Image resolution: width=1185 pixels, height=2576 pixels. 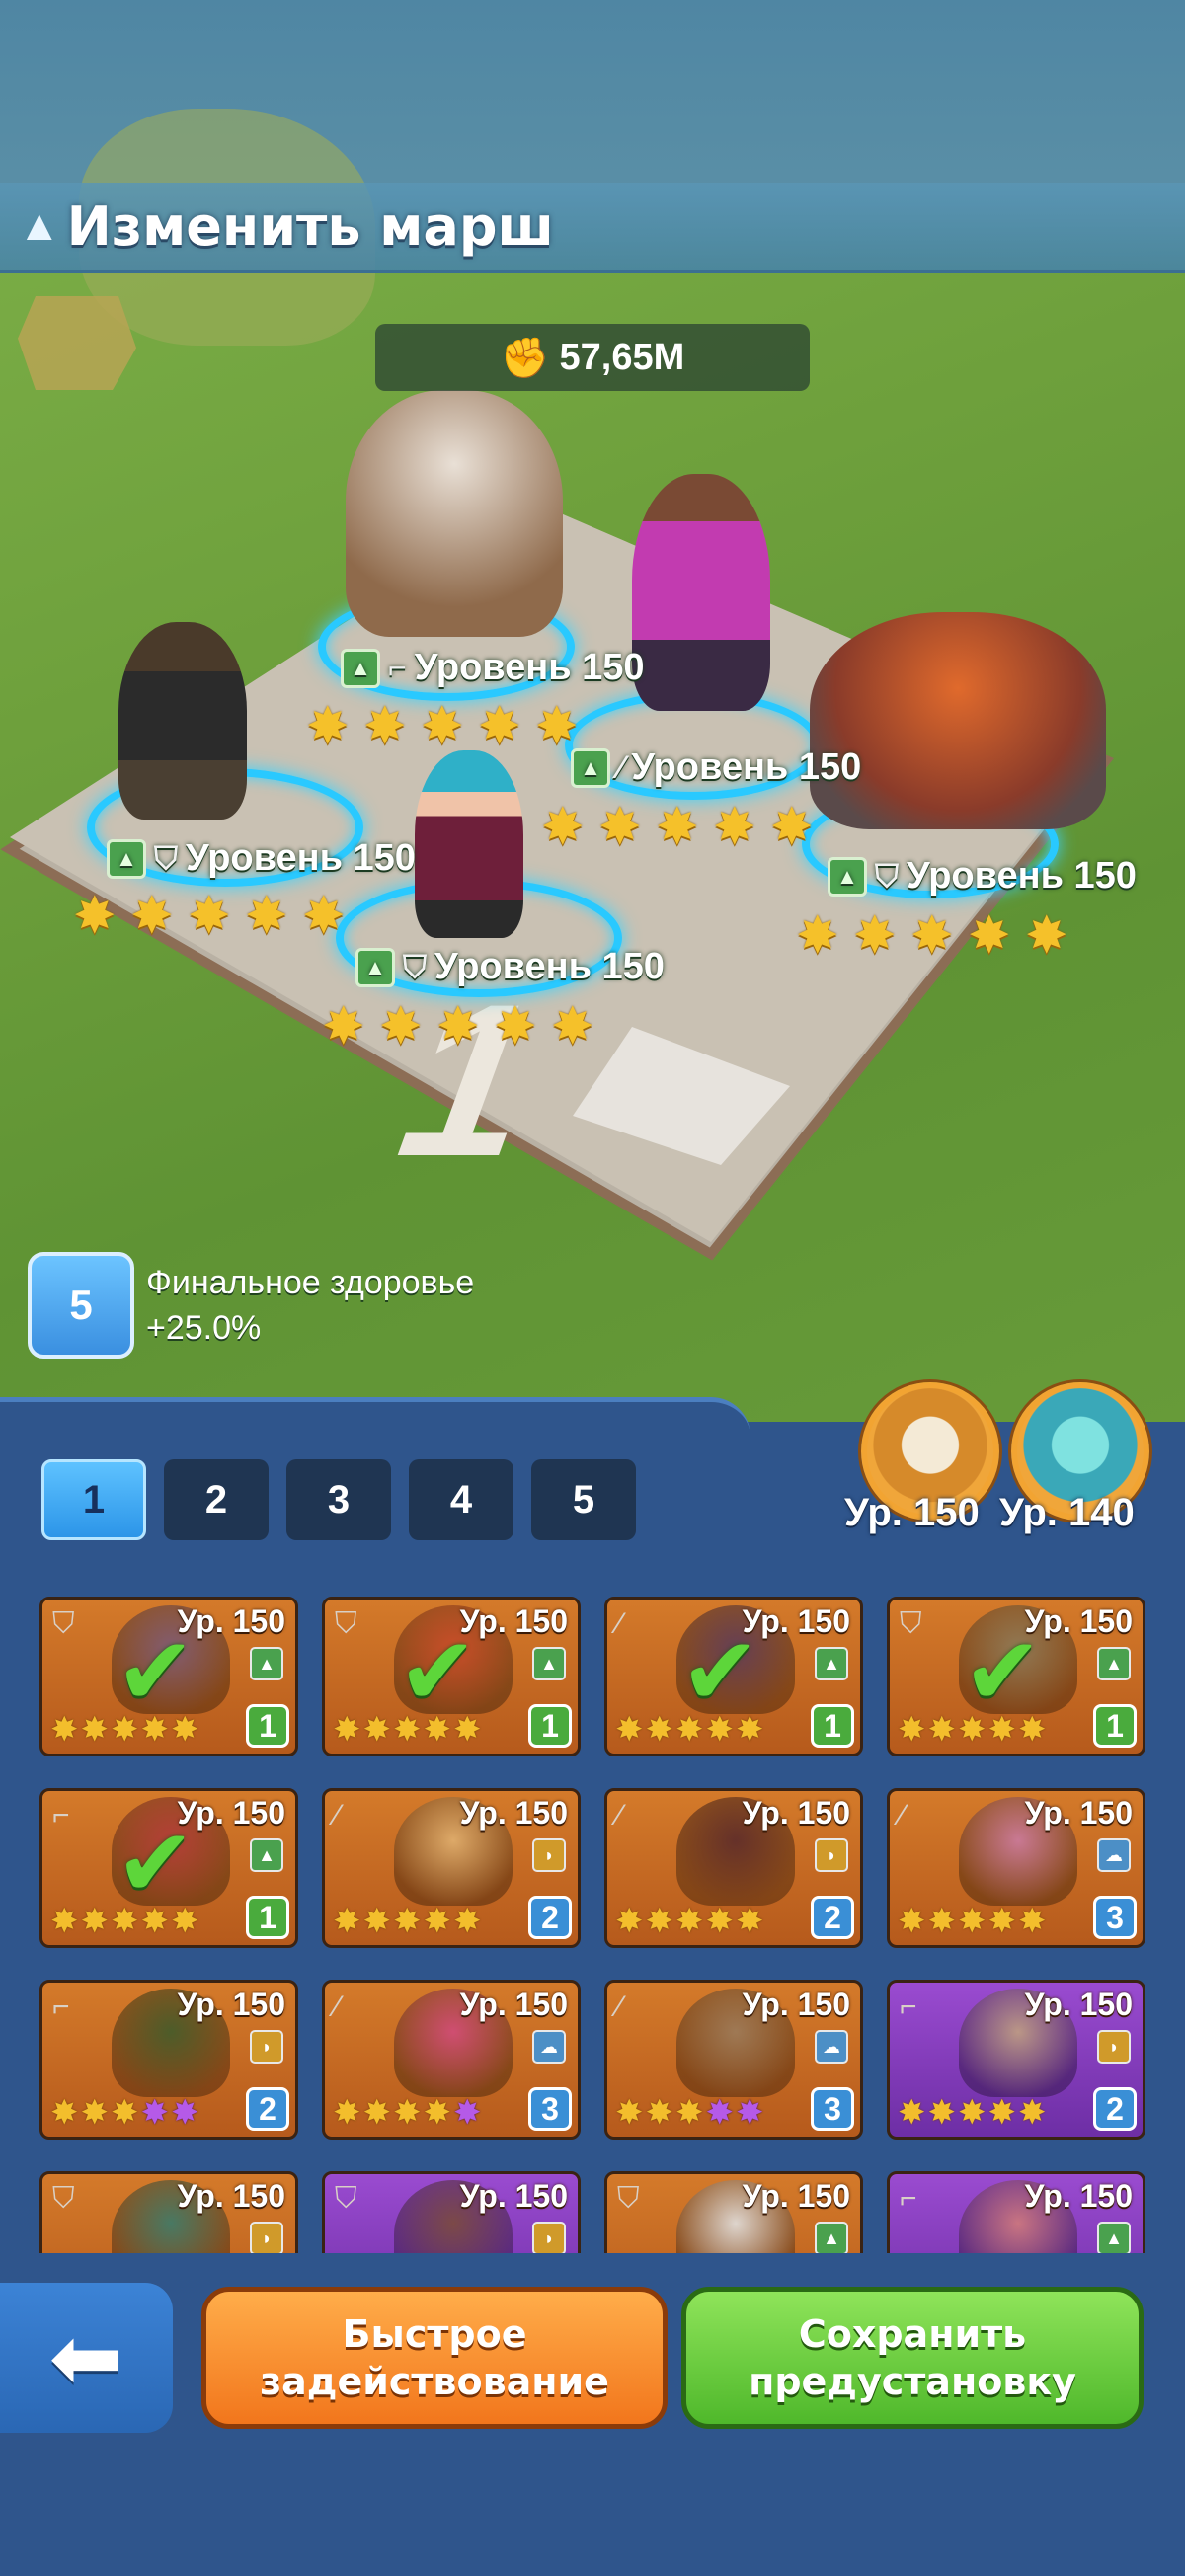 I want to click on tab-preset-2: 2, so click(x=217, y=1499).